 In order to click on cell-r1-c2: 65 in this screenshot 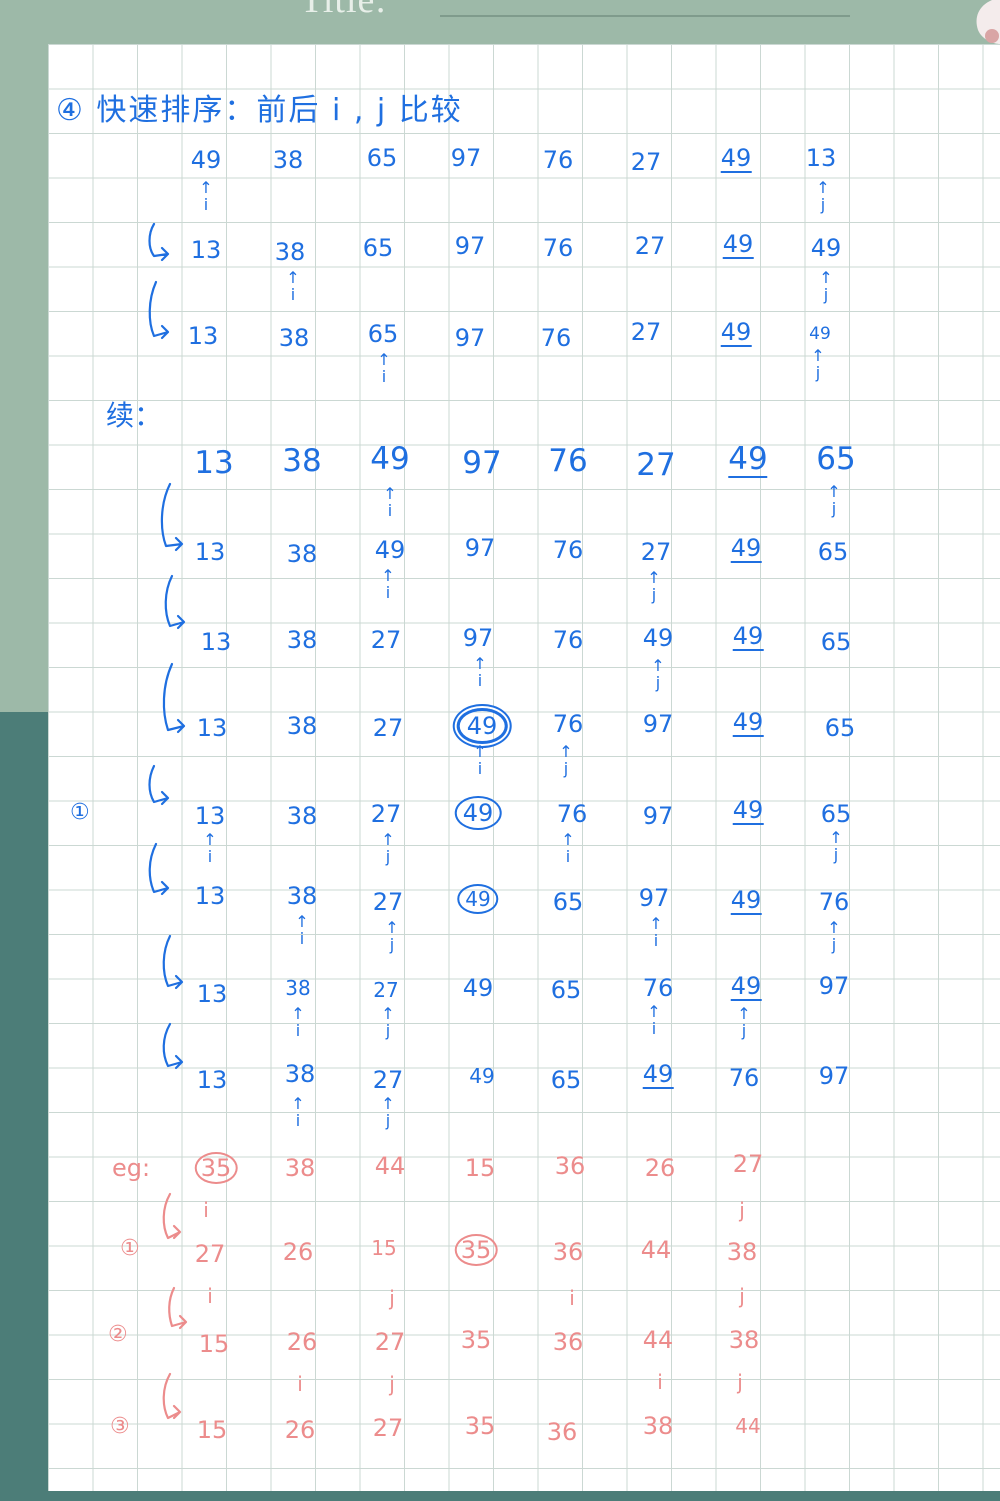, I will do `click(378, 248)`.